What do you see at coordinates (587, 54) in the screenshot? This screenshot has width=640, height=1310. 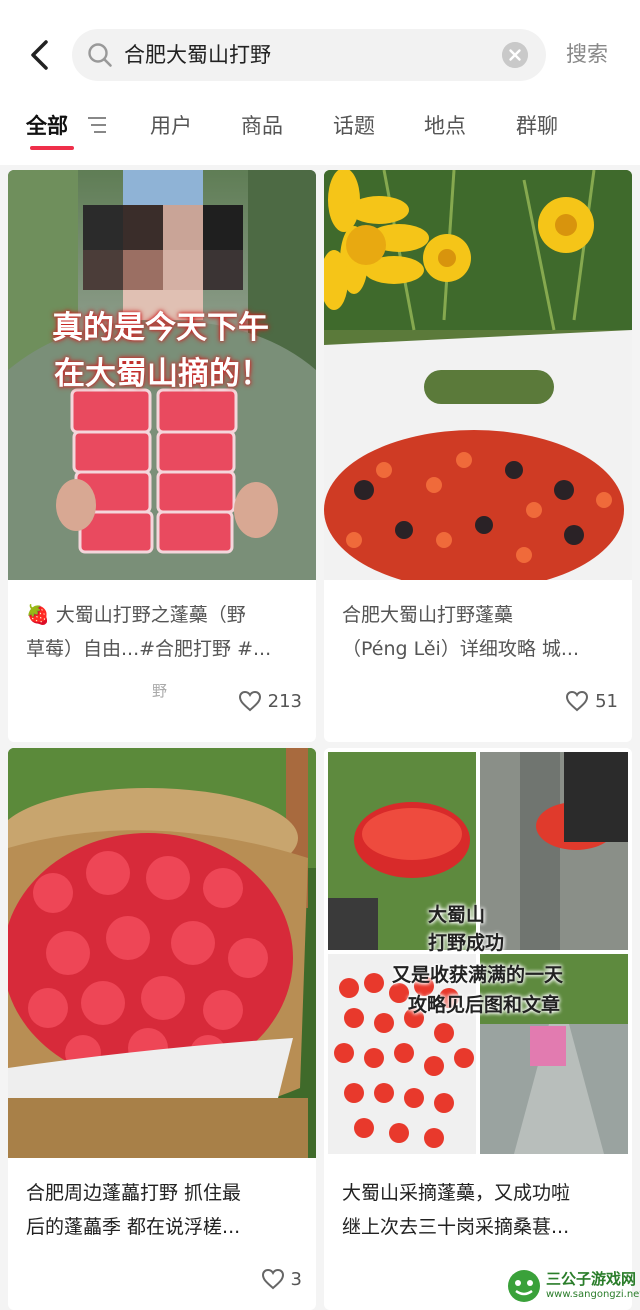 I see `search-button: 搜索` at bounding box center [587, 54].